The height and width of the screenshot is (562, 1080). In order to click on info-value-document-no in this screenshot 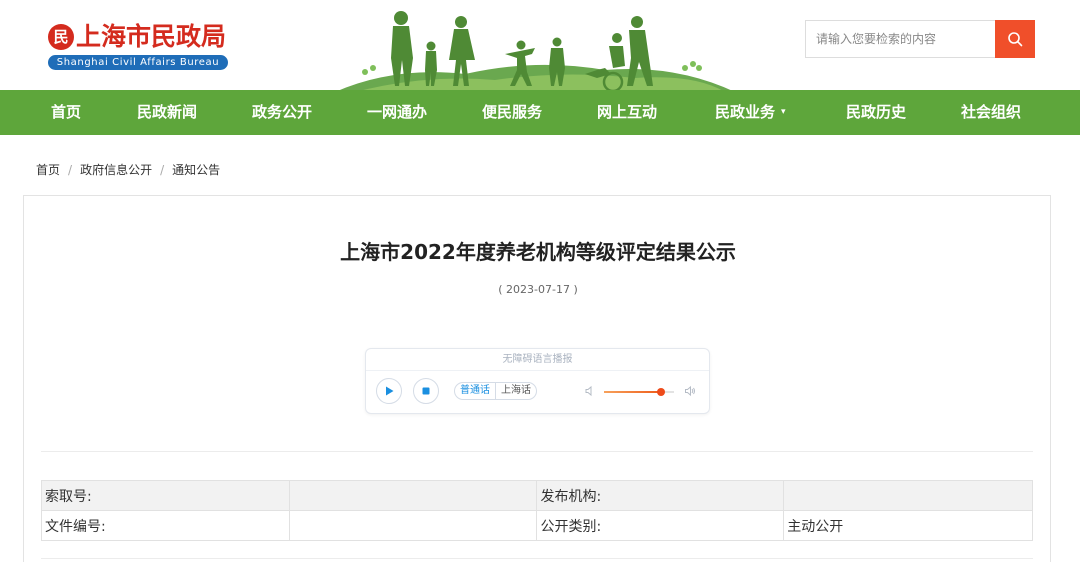, I will do `click(413, 525)`.